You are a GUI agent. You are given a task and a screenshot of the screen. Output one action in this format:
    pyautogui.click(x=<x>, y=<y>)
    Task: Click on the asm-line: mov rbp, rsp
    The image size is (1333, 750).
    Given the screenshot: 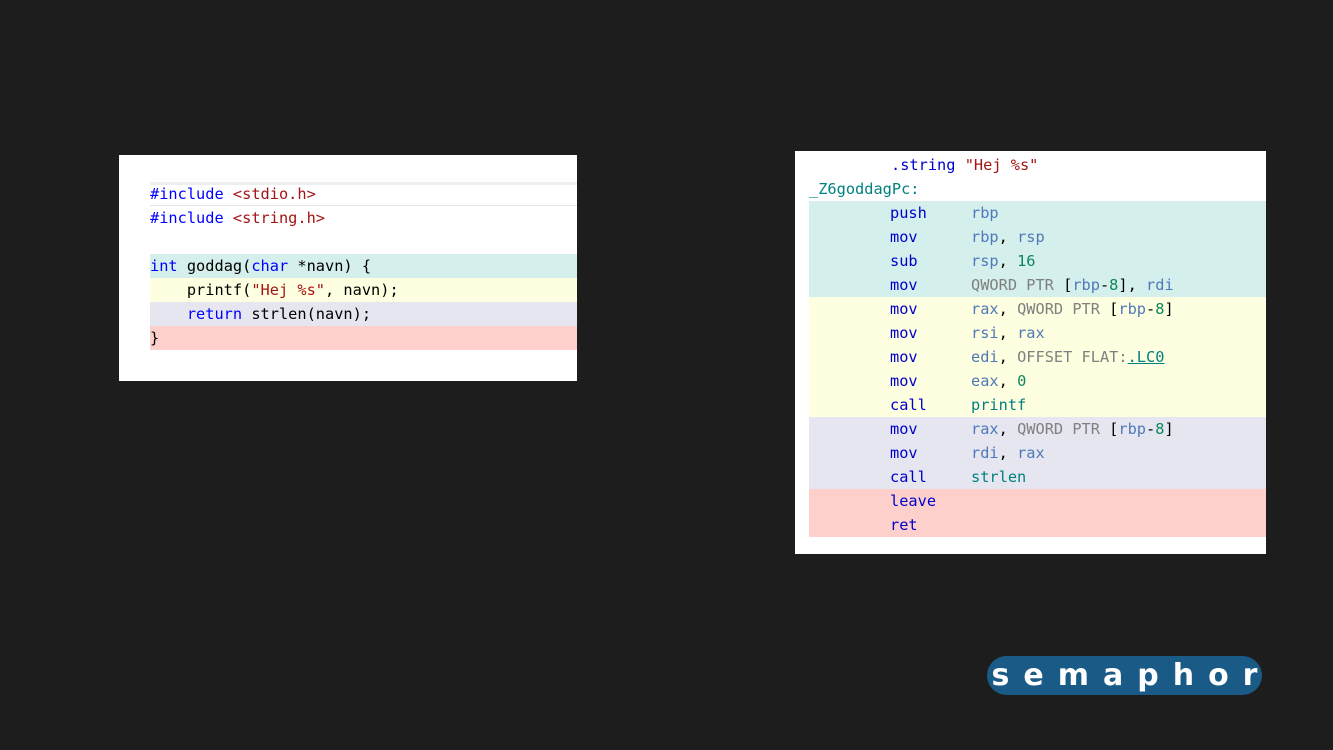 What is the action you would take?
    pyautogui.click(x=1037, y=237)
    